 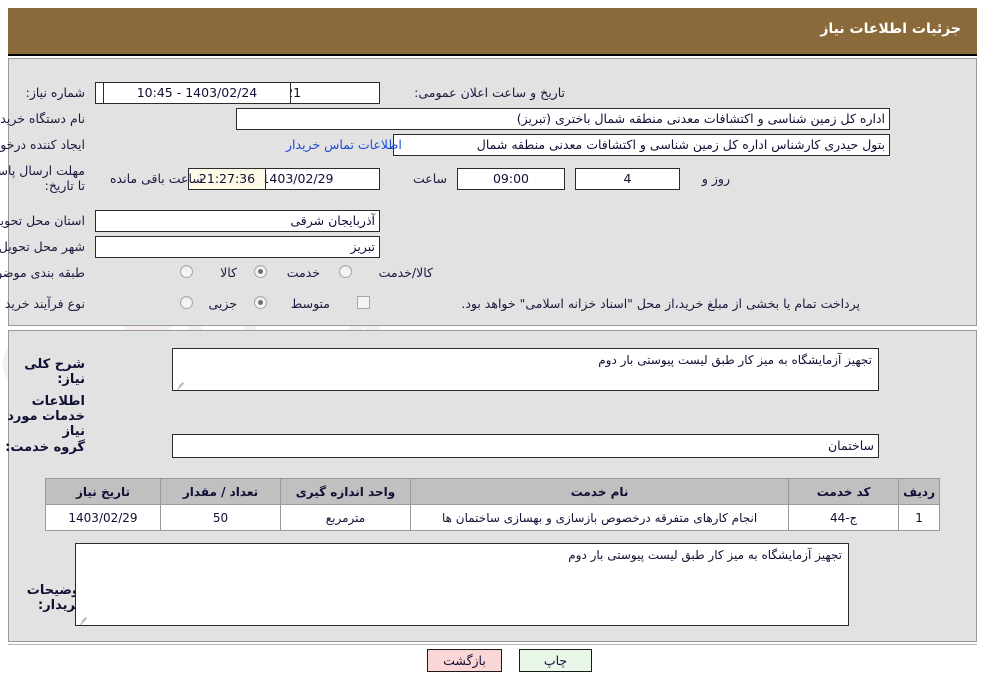 What do you see at coordinates (919, 491) in the screenshot?
I see `th-row: ردیف` at bounding box center [919, 491].